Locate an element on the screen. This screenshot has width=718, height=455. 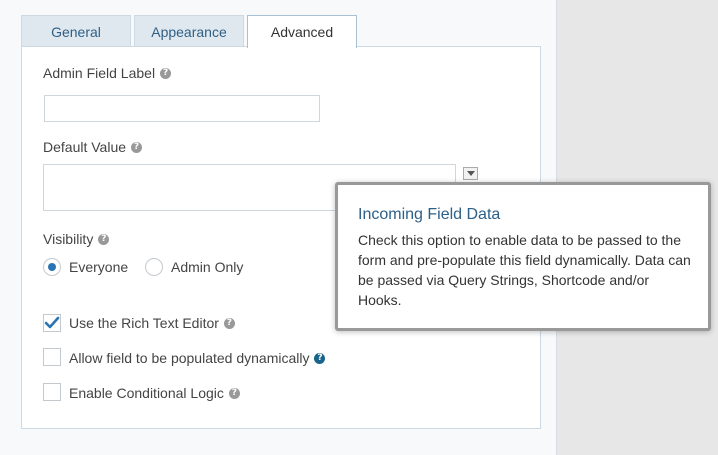
conditional-logic-checkbox is located at coordinates (52, 392).